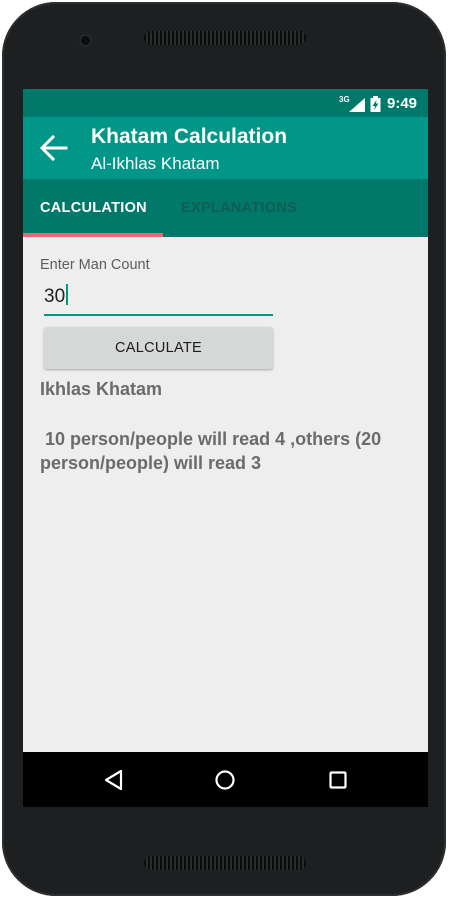 The width and height of the screenshot is (450, 900). Describe the element at coordinates (101, 389) in the screenshot. I see `result-title: Ikhlas Khatam` at that location.